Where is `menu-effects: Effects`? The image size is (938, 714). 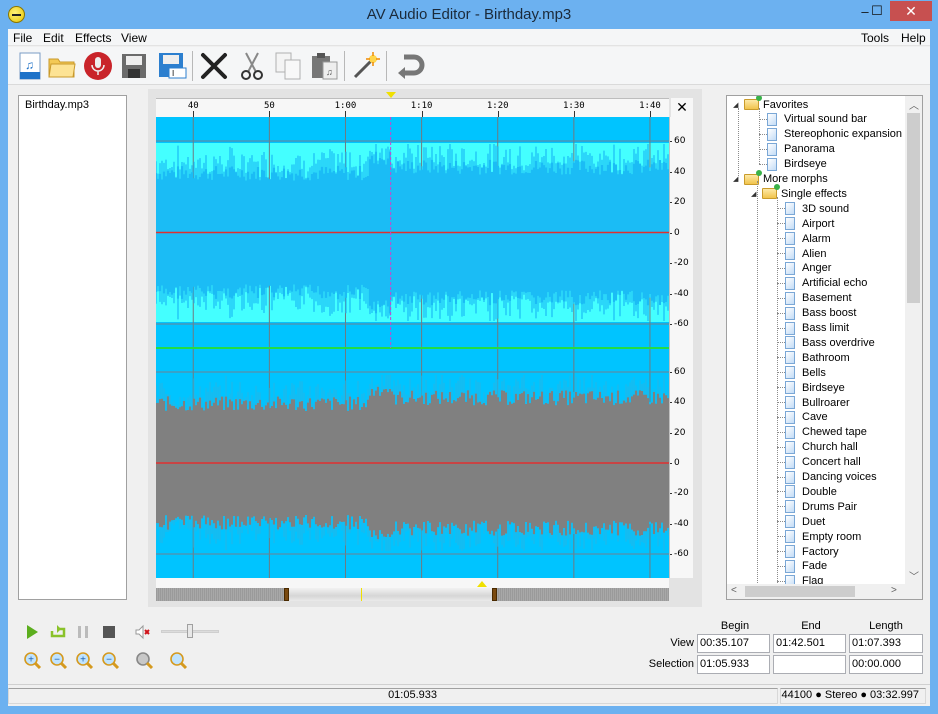 menu-effects: Effects is located at coordinates (93, 38).